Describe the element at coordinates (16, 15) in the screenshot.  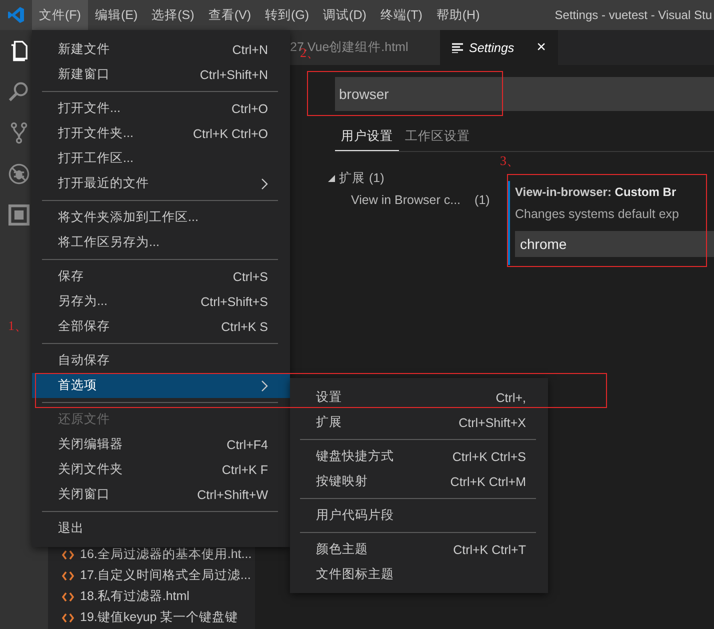
I see `vscode-logo-icon` at that location.